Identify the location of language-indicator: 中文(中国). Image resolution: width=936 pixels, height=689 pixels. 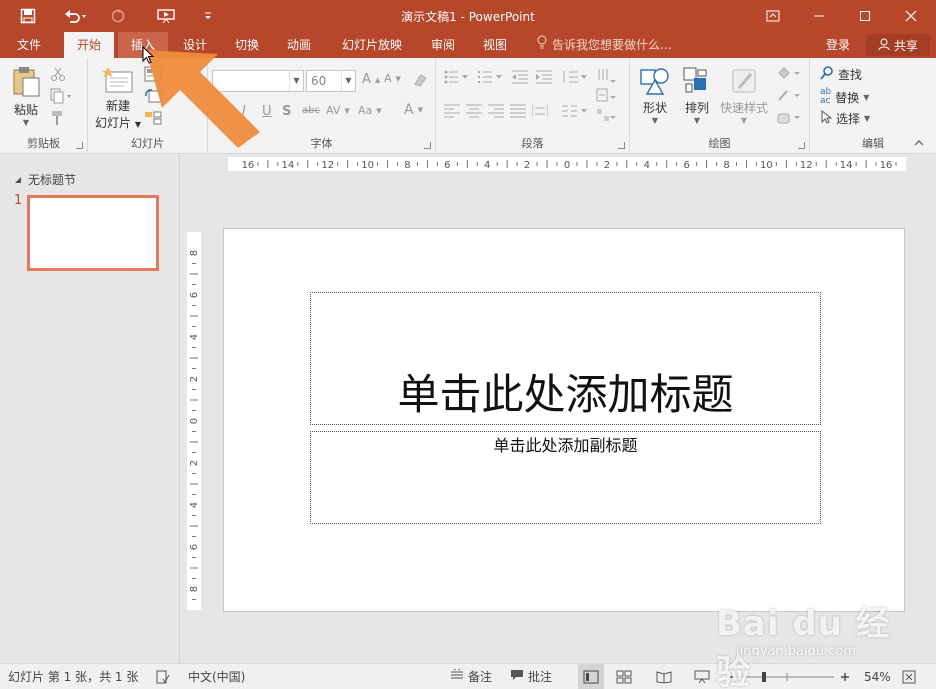
(216, 676).